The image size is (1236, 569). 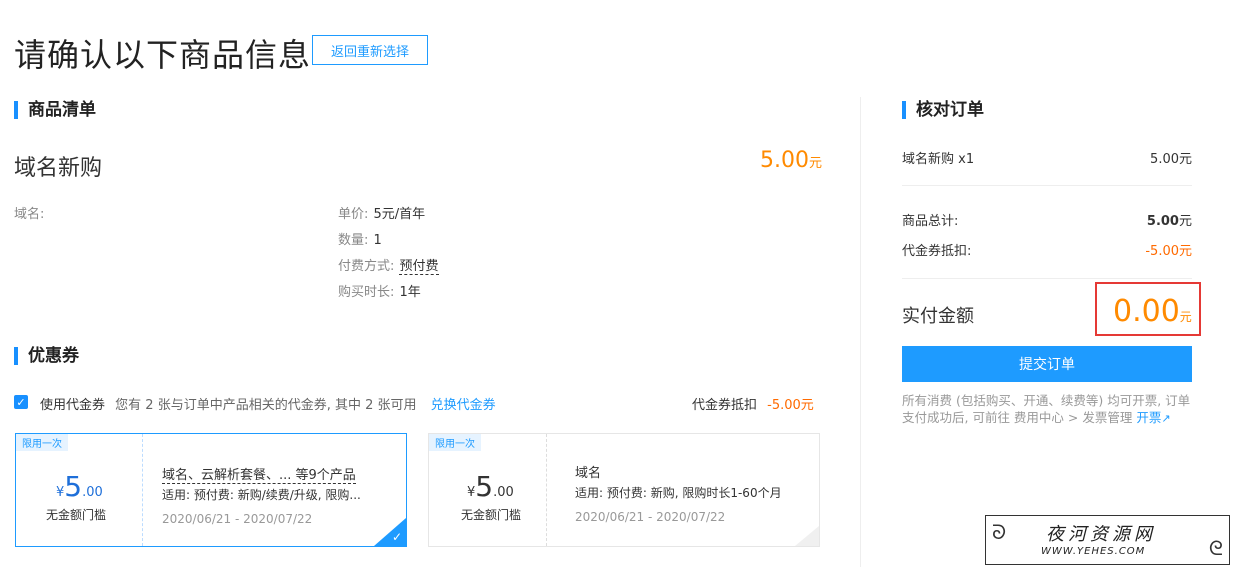 What do you see at coordinates (1148, 309) in the screenshot?
I see `highlight-box` at bounding box center [1148, 309].